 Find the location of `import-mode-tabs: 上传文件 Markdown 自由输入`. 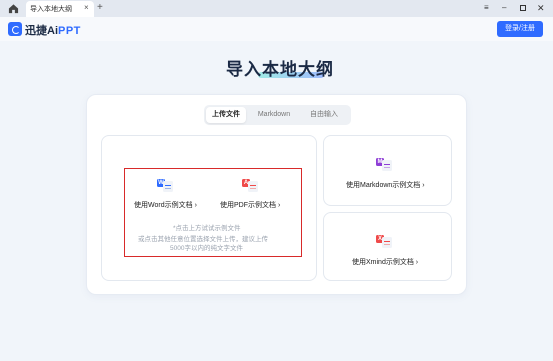

import-mode-tabs: 上传文件 Markdown 自由输入 is located at coordinates (277, 115).